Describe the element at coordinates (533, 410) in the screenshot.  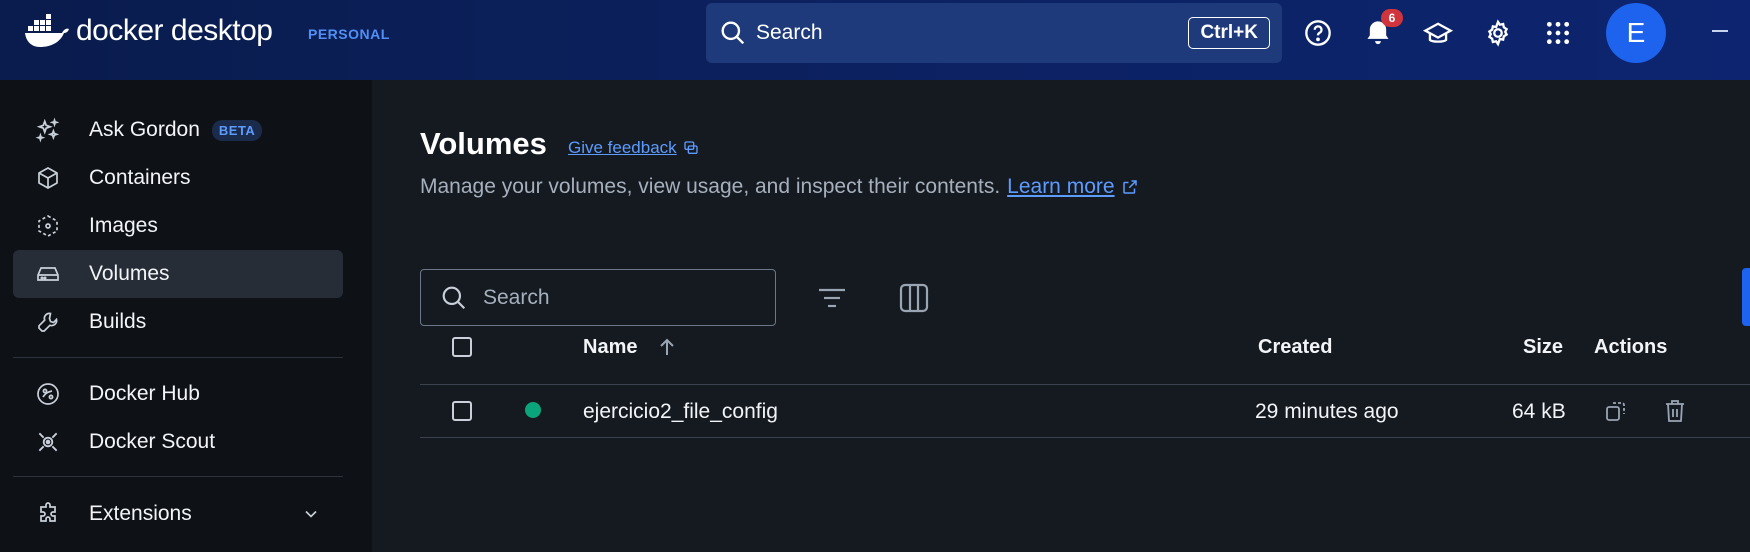
I see `in-use-status-dot` at that location.